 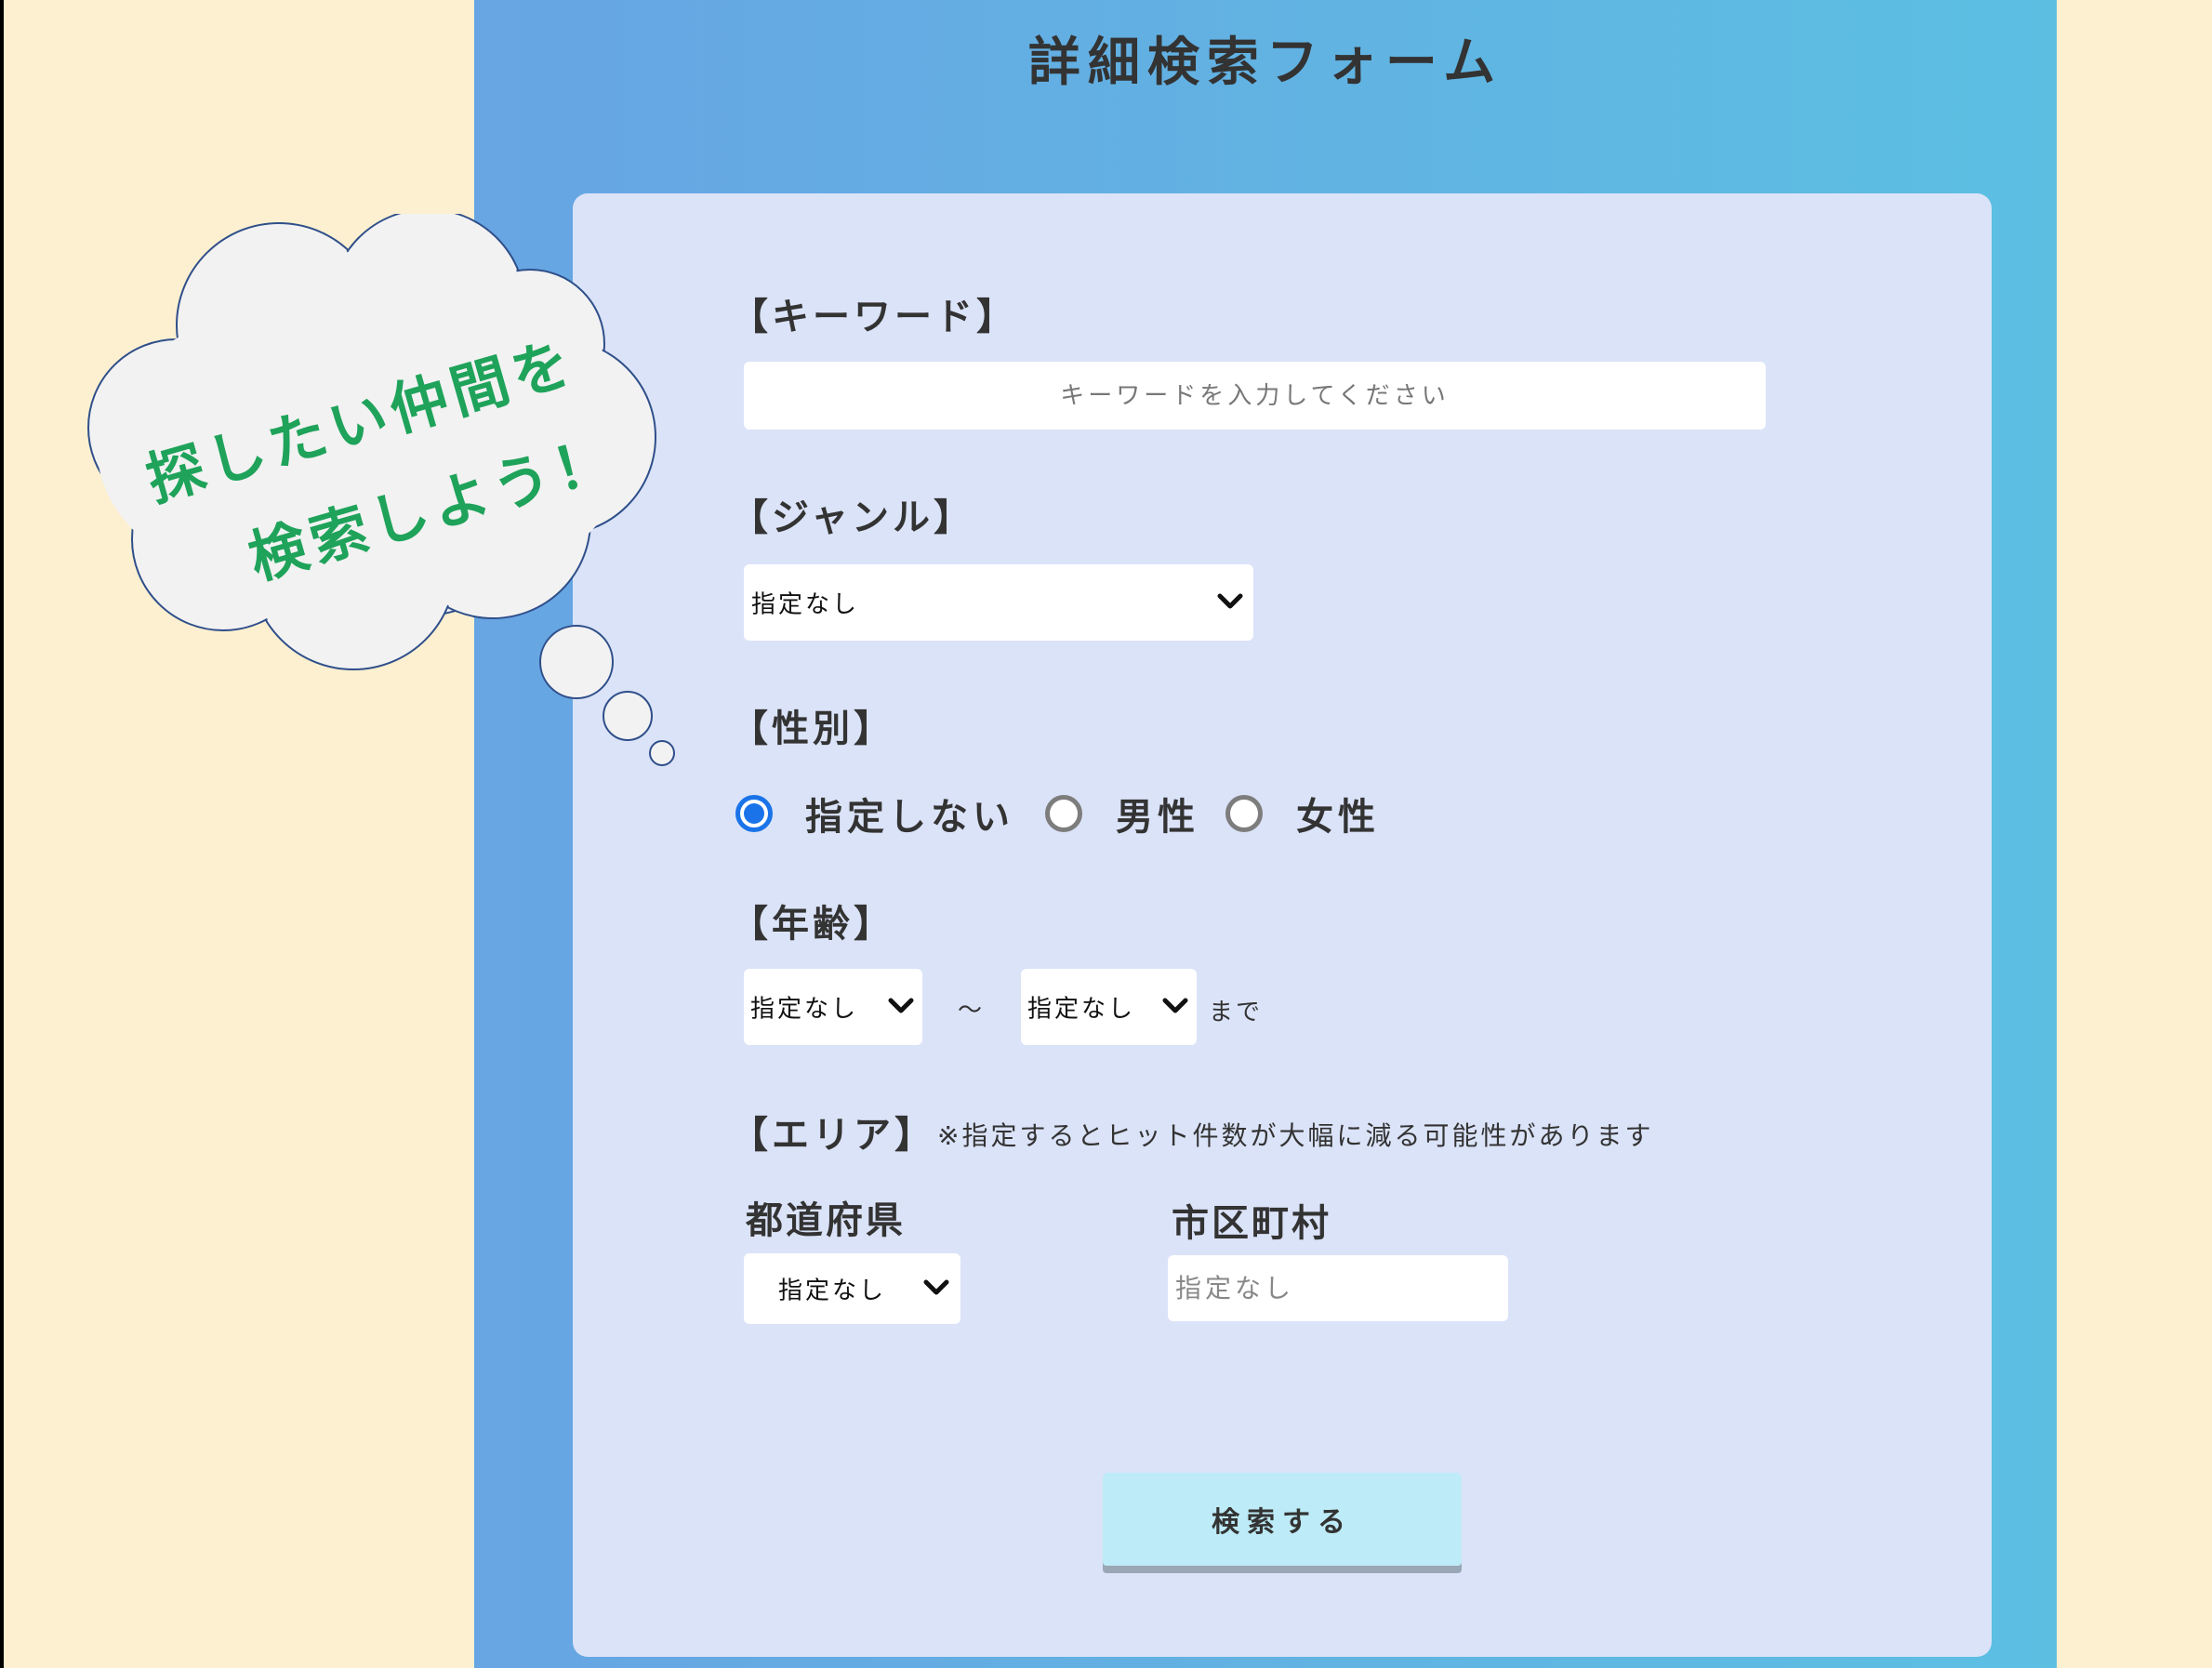 What do you see at coordinates (1157, 814) in the screenshot?
I see `gender-radio-male-label: 男性` at bounding box center [1157, 814].